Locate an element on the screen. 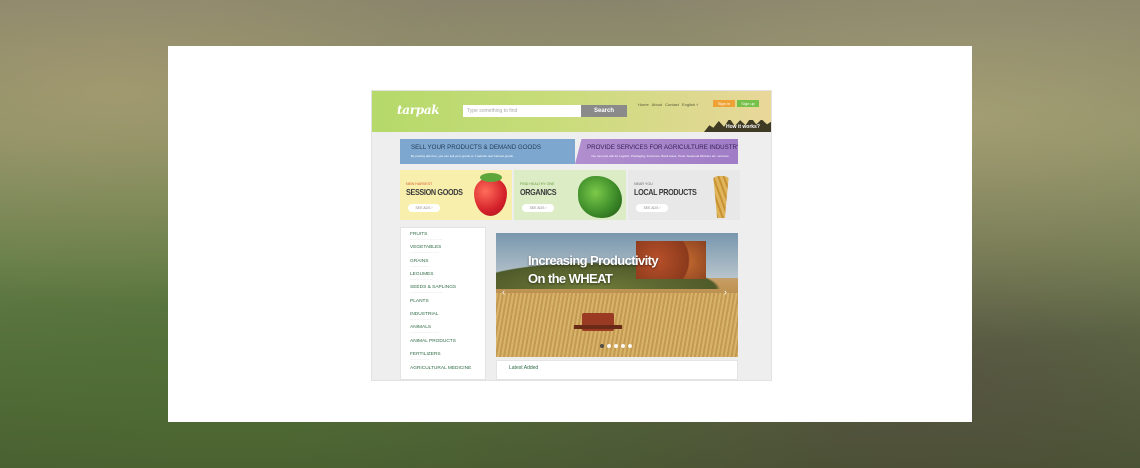 Image resolution: width=1140 pixels, height=468 pixels. category-vegetables: VEGETABLES is located at coordinates (425, 247).